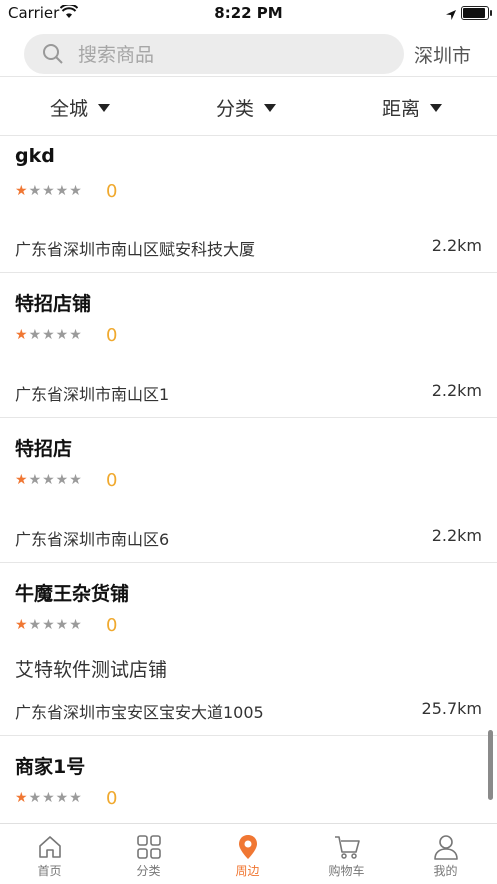  I want to click on filter-distance-label: 距离, so click(401, 109).